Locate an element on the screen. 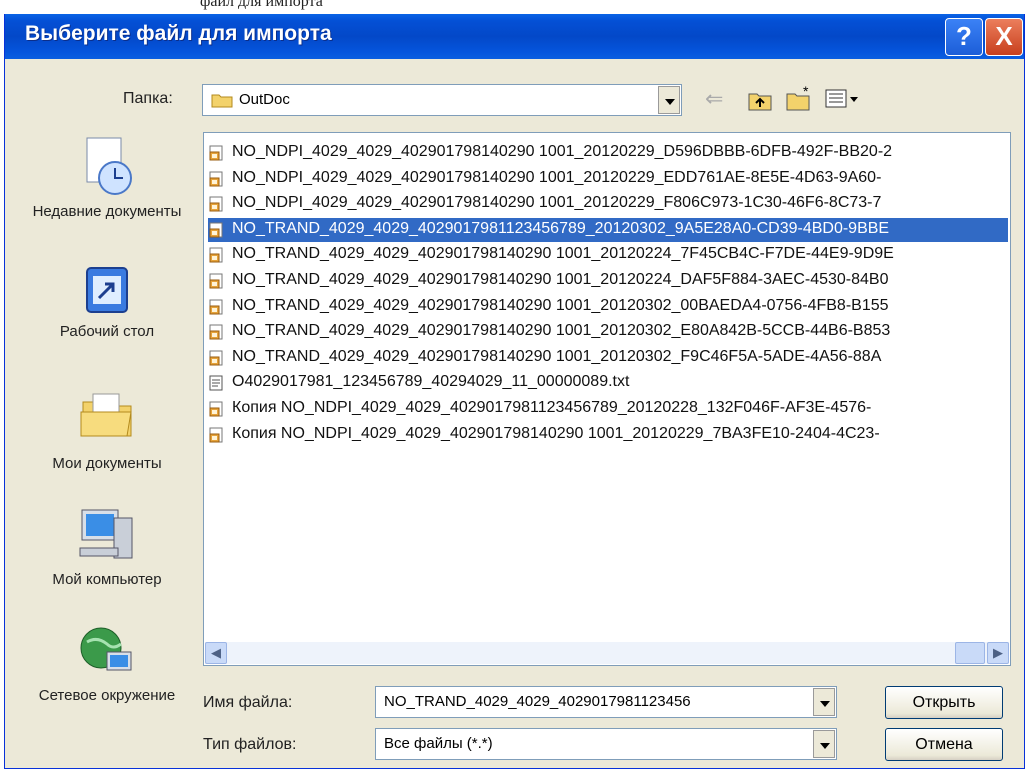 The width and height of the screenshot is (1029, 769). place-recent-documents: Недавние документы is located at coordinates (107, 194).